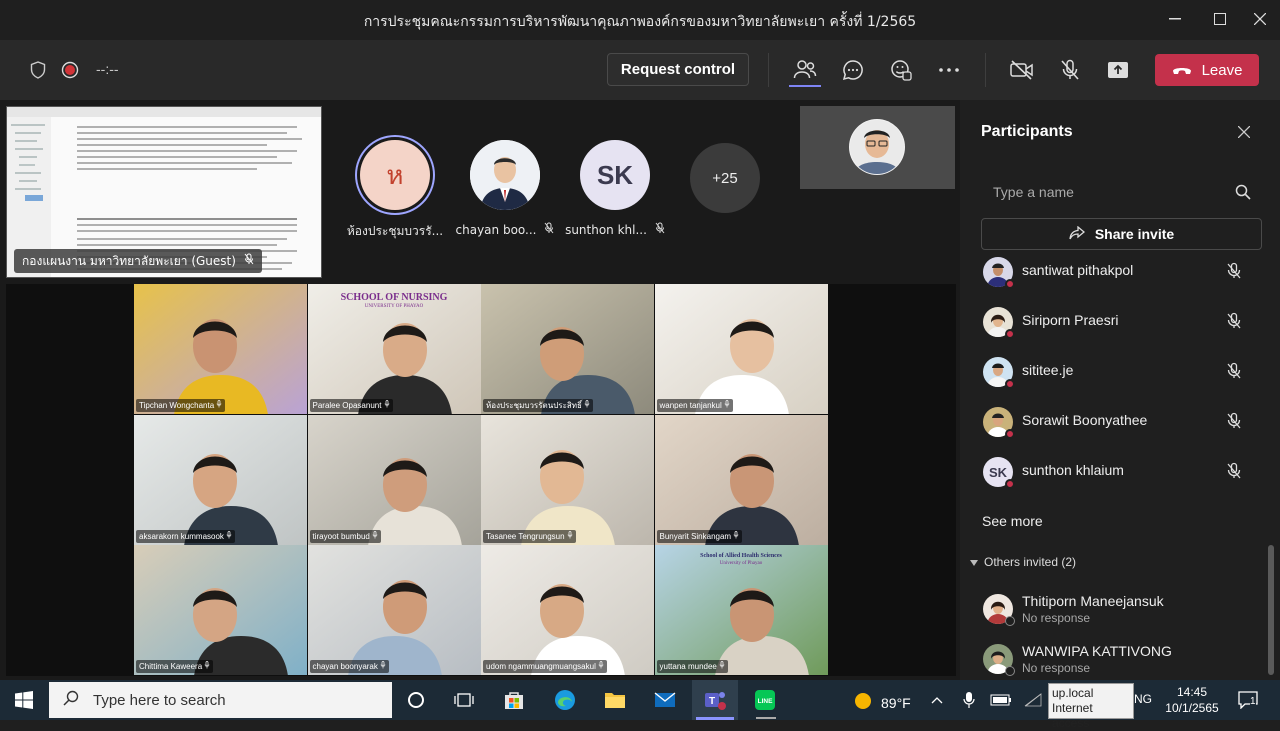 The height and width of the screenshot is (731, 1280). What do you see at coordinates (1012, 521) in the screenshot?
I see `see-more-link: See more` at bounding box center [1012, 521].